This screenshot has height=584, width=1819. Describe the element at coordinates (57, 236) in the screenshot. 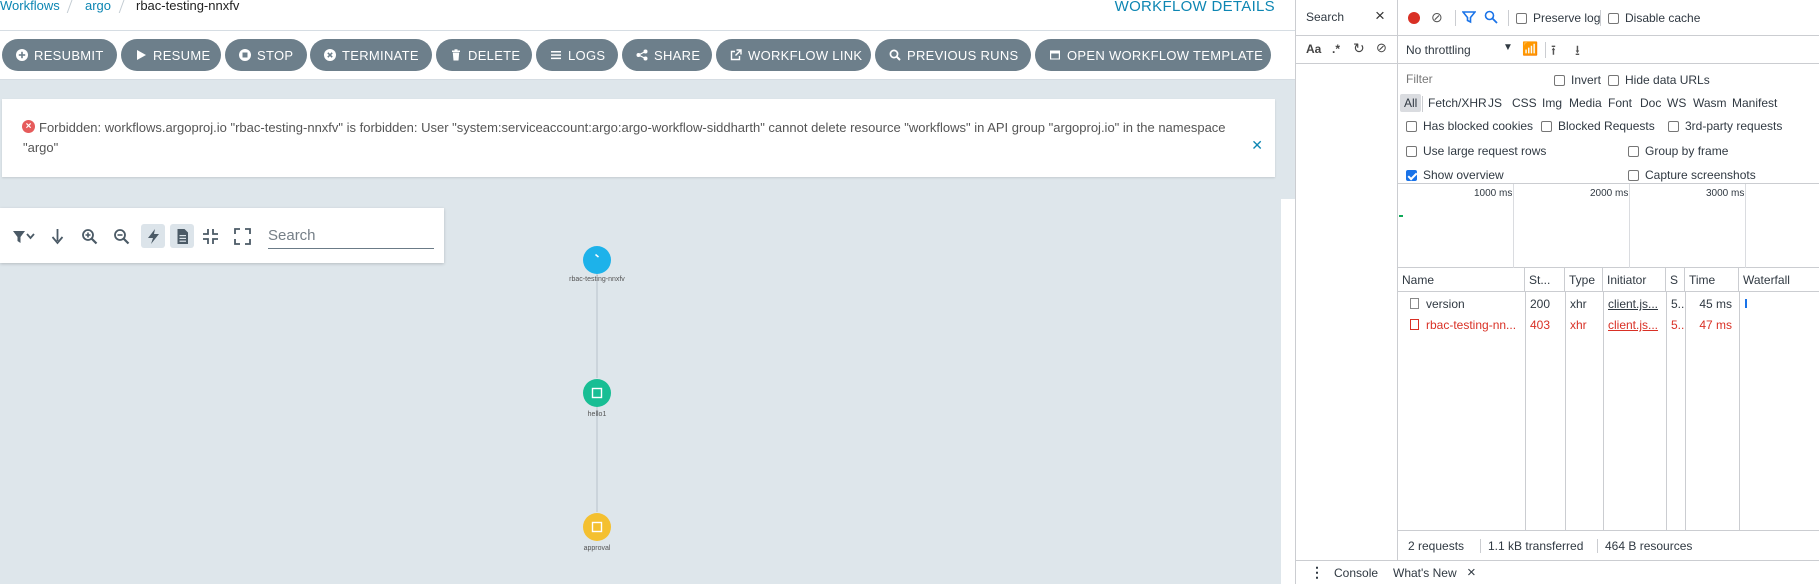

I see `arrow-down-icon` at that location.